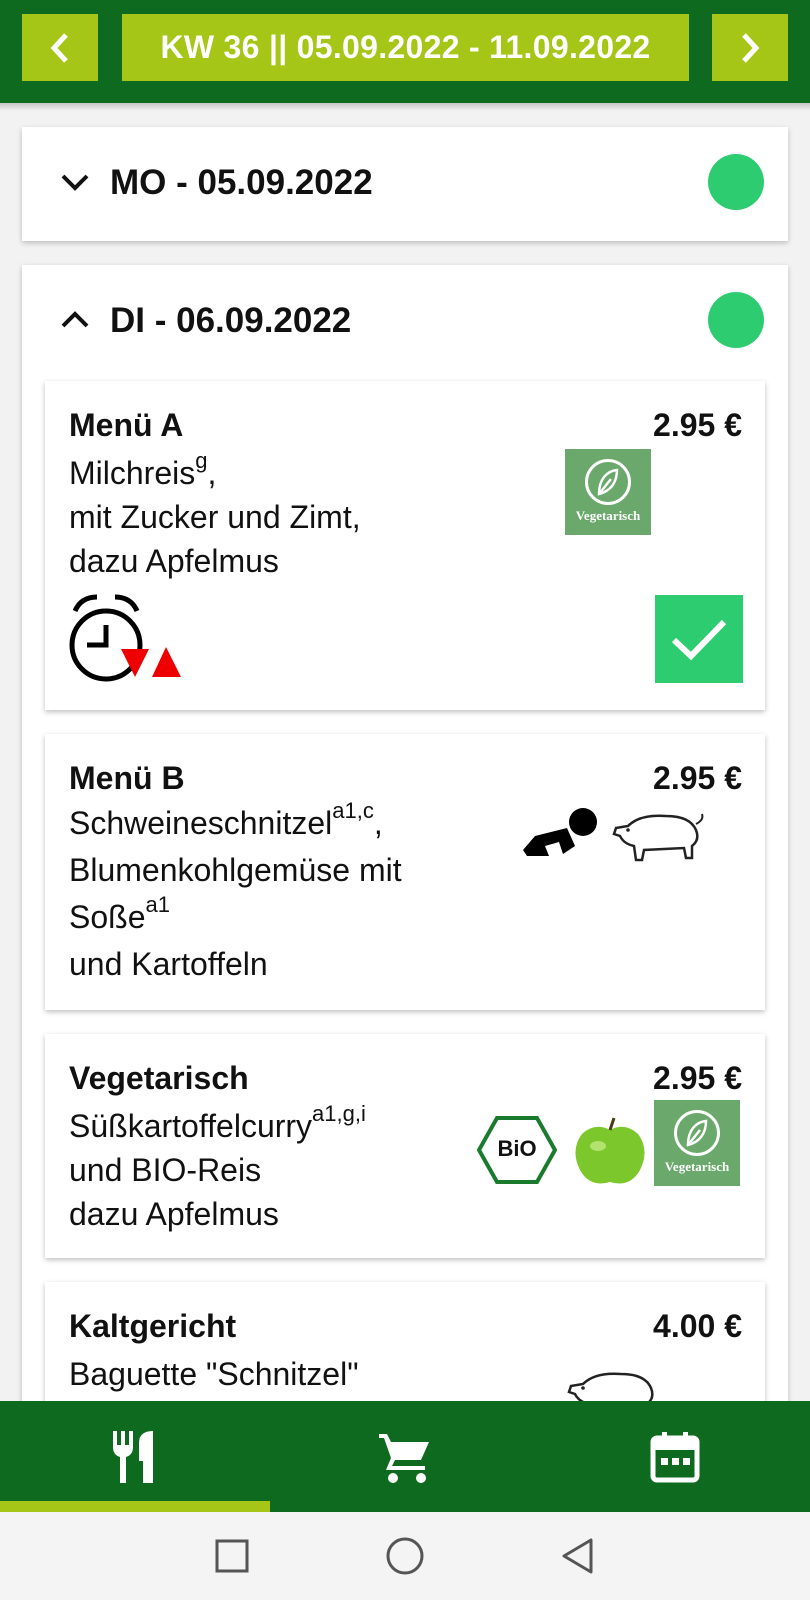 The image size is (810, 1600). I want to click on nav-cart-tab, so click(405, 1456).